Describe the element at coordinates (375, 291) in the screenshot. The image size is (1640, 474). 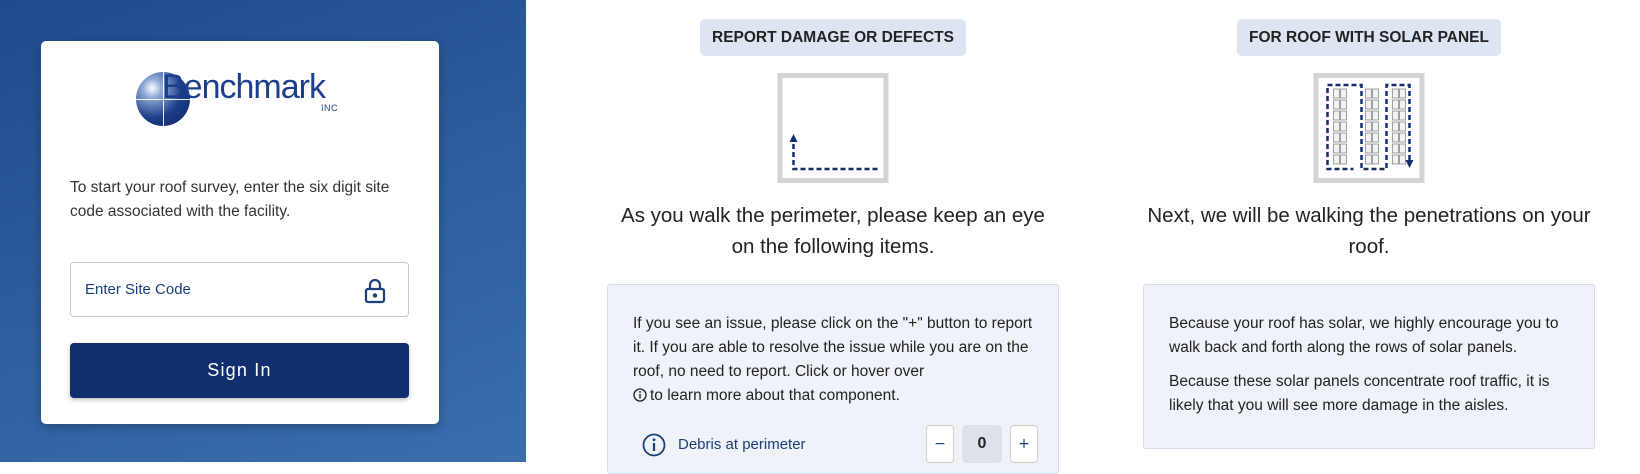
I see `lock-icon` at that location.